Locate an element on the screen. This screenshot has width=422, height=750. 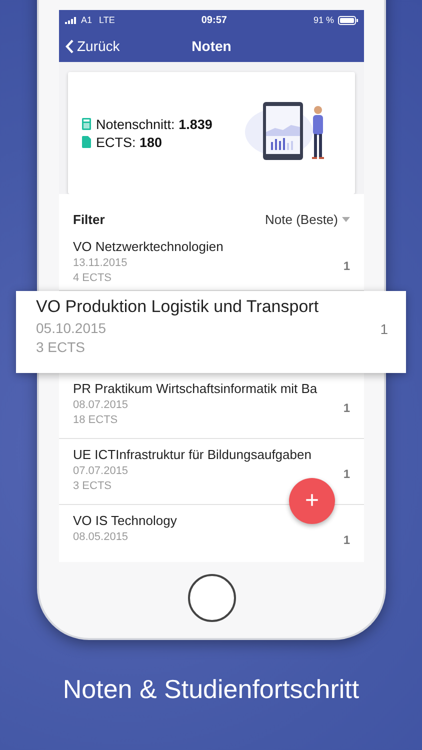
clock-text: 09:57 is located at coordinates (214, 20).